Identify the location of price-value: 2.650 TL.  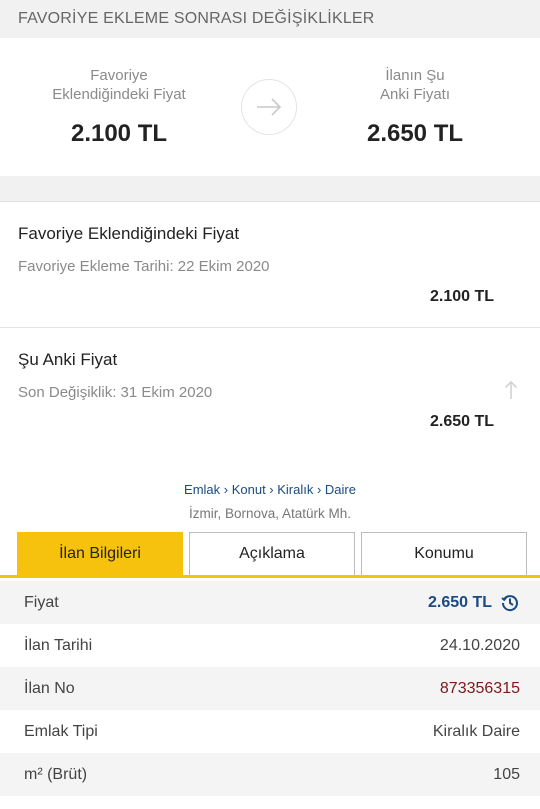
(459, 602).